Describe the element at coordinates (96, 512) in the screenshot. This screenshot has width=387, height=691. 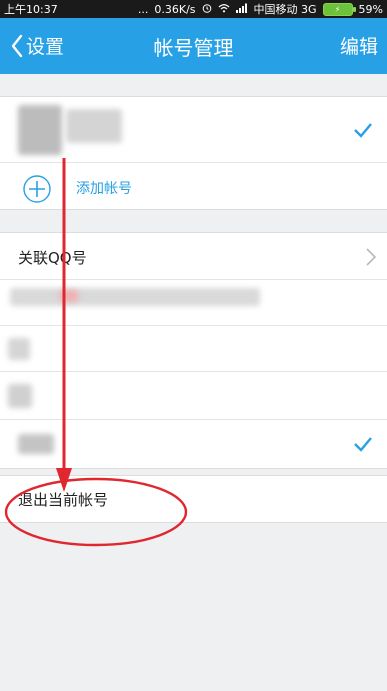
I see `annotation-circle` at that location.